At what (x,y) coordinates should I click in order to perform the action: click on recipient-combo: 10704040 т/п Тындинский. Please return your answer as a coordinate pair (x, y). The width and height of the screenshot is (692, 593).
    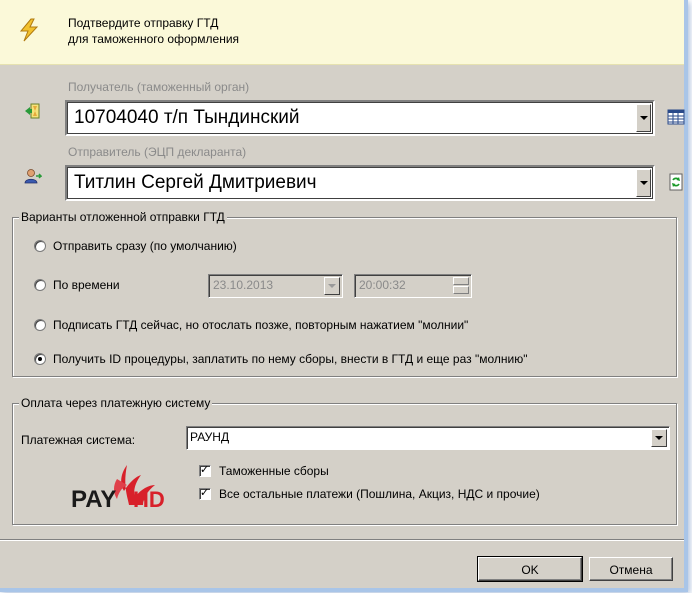
    Looking at the image, I should click on (360, 118).